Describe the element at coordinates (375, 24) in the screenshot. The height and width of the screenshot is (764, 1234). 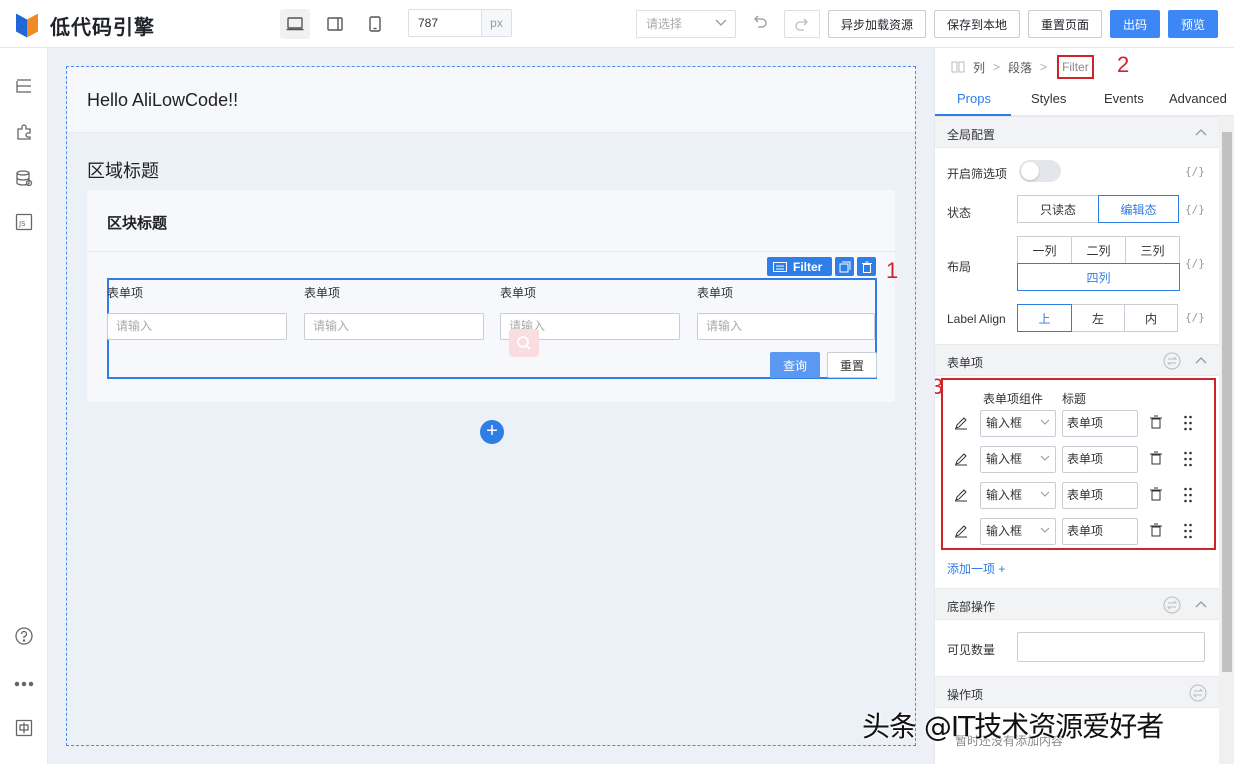
I see `mobile-device-button` at that location.